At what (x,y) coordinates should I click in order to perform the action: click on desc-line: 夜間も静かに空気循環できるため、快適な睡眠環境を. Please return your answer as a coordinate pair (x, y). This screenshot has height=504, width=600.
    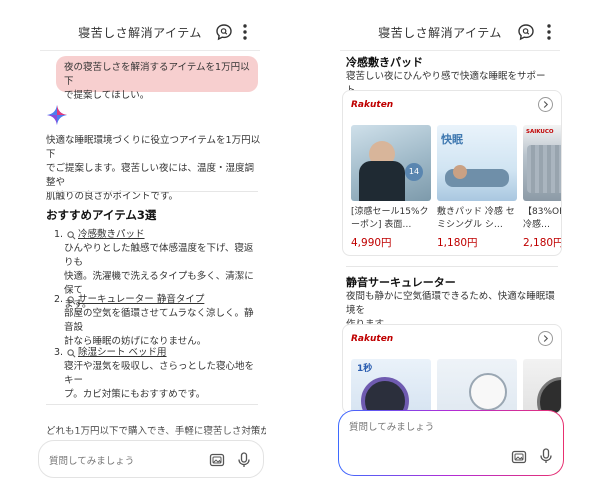
    Looking at the image, I should click on (450, 303).